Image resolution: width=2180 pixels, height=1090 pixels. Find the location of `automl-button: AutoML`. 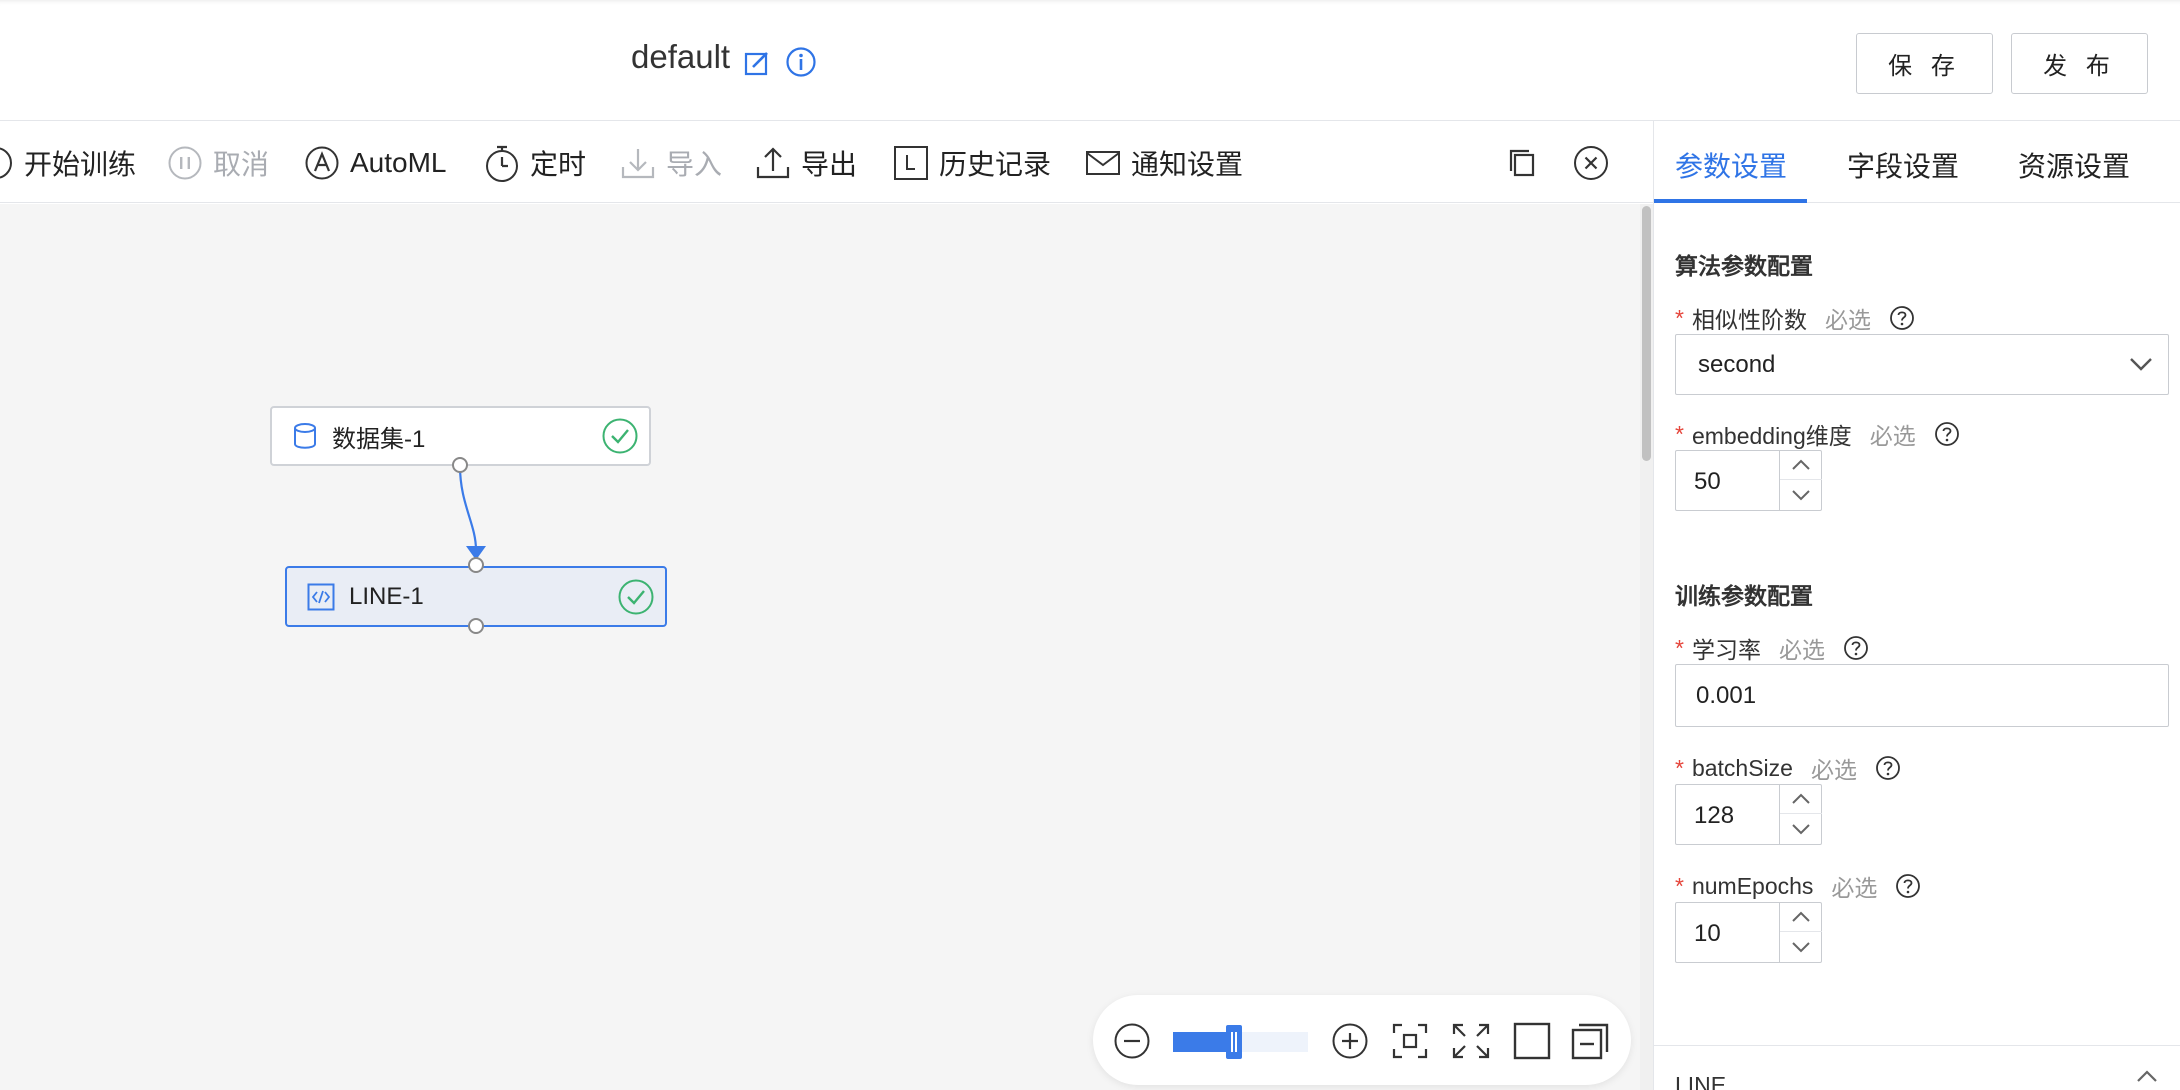

automl-button: AutoML is located at coordinates (375, 163).